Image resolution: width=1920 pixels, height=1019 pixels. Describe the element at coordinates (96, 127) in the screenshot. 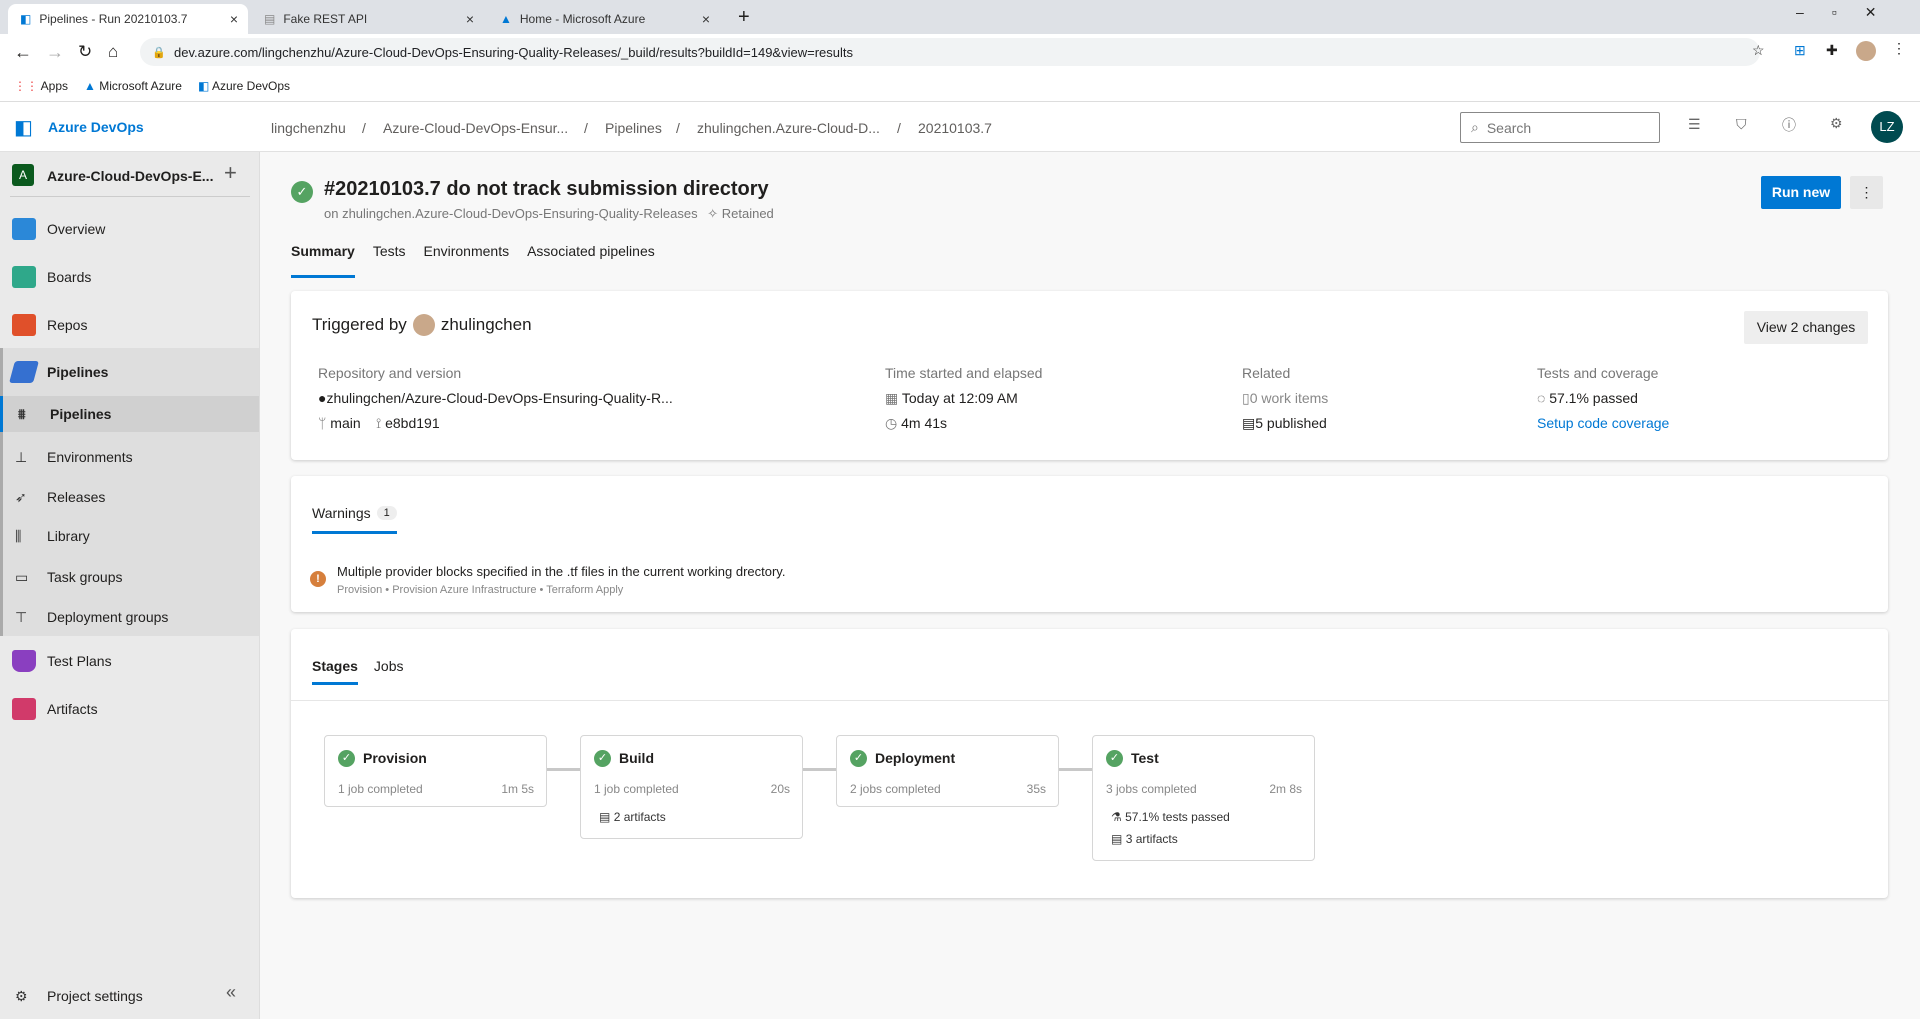

I see `brand-link: Azure DevOps` at that location.